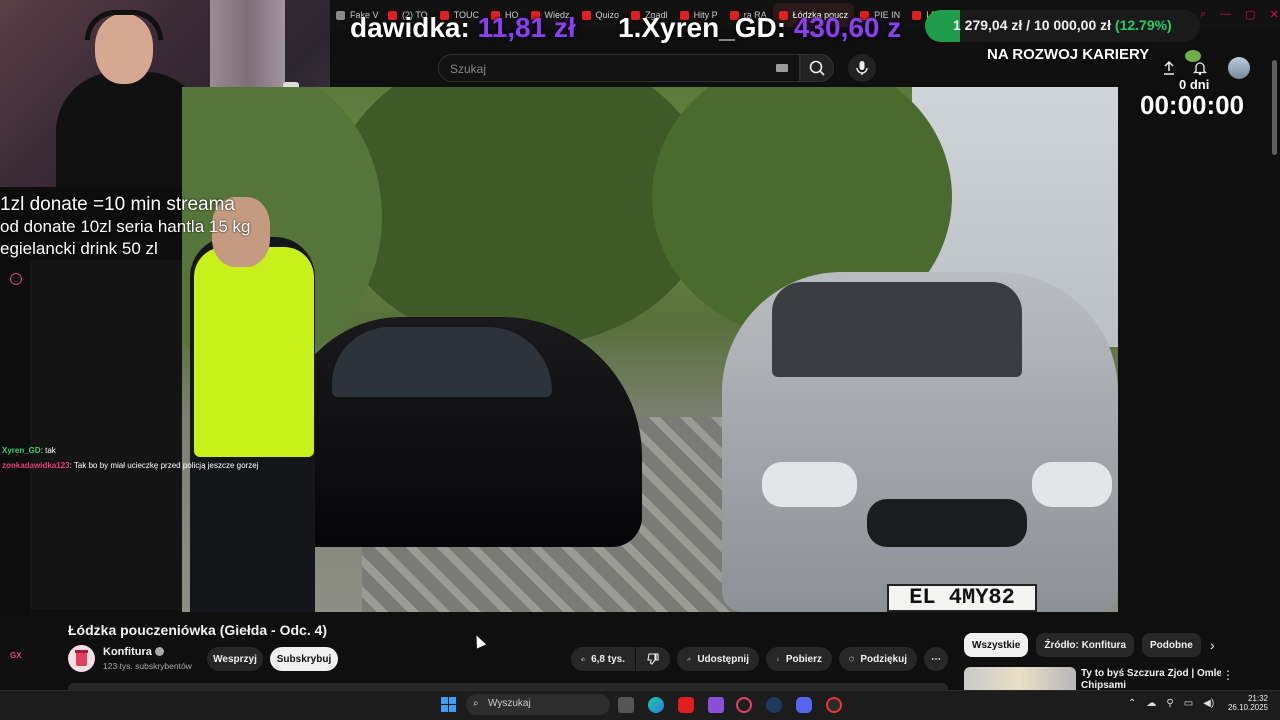 The height and width of the screenshot is (720, 1280). I want to click on youtube-app-icon, so click(686, 705).